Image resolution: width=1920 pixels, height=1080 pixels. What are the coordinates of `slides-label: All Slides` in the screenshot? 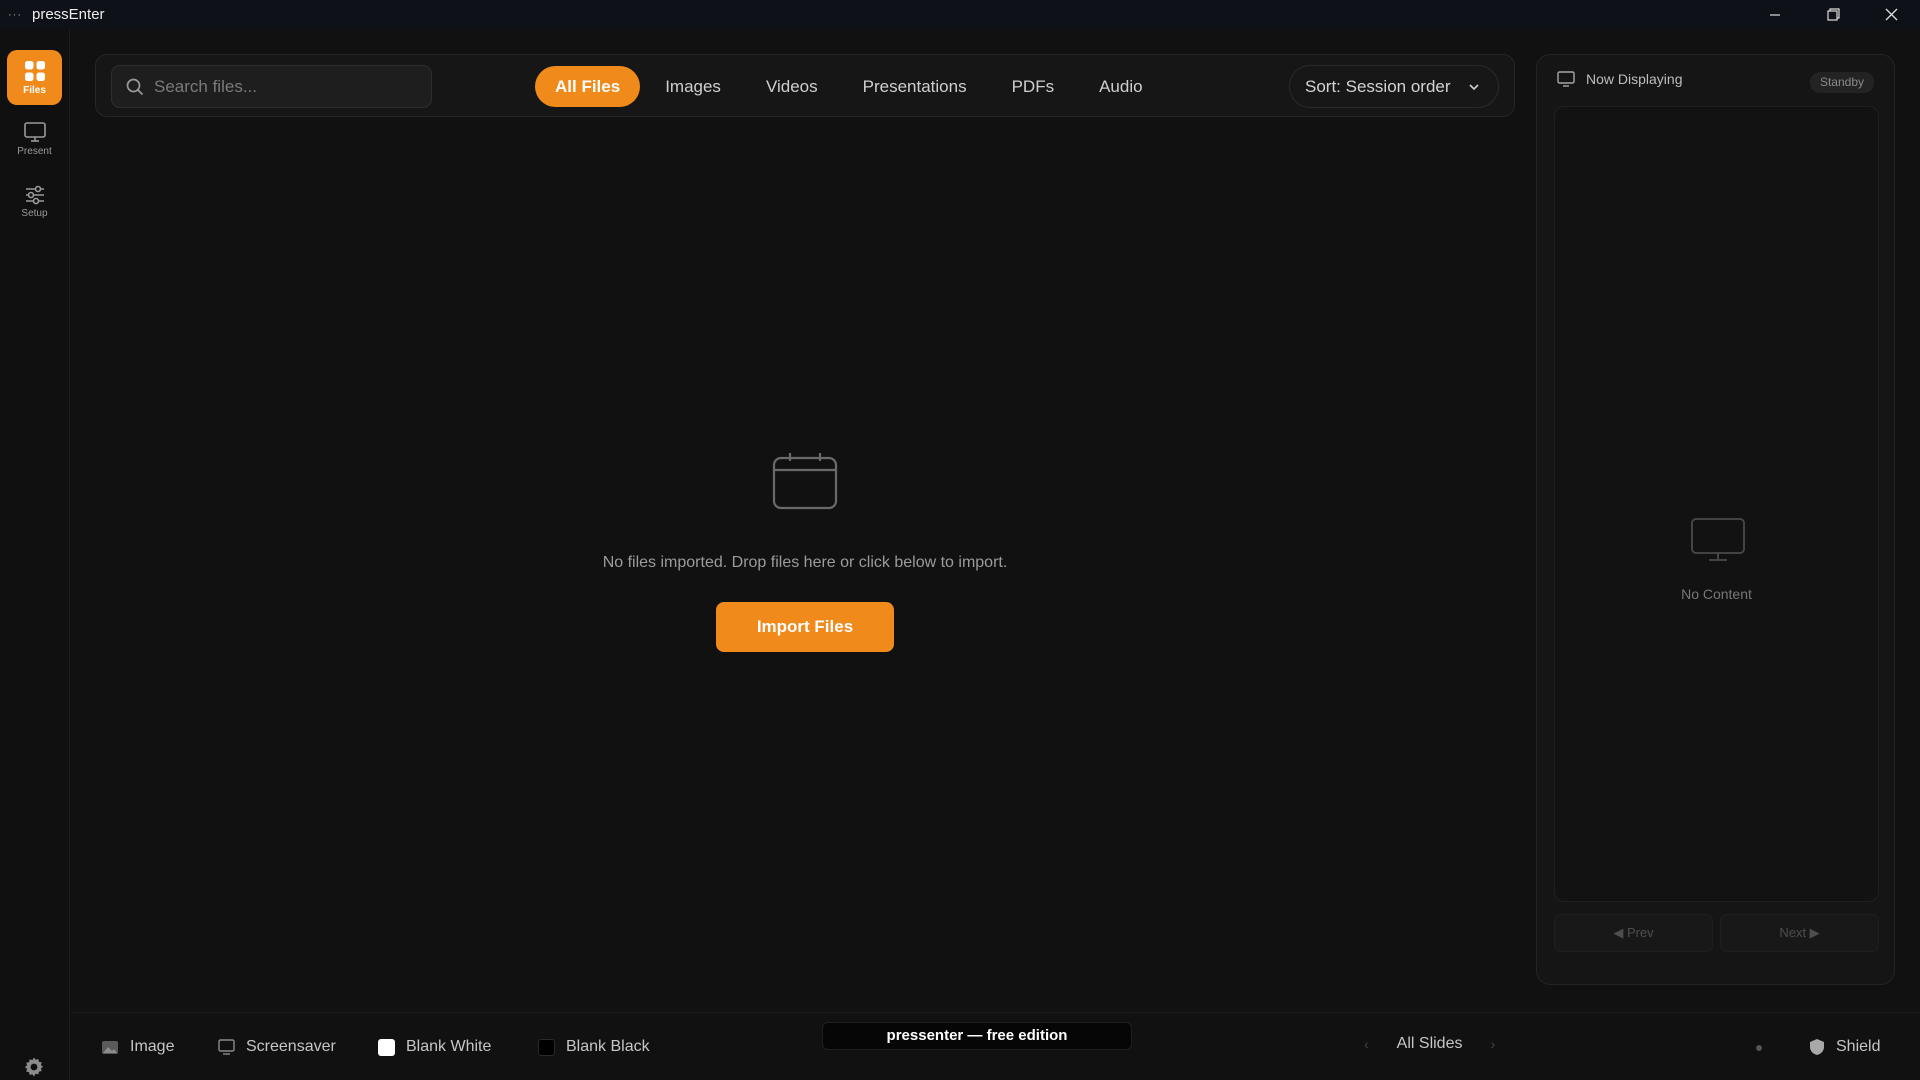 It's located at (1430, 1044).